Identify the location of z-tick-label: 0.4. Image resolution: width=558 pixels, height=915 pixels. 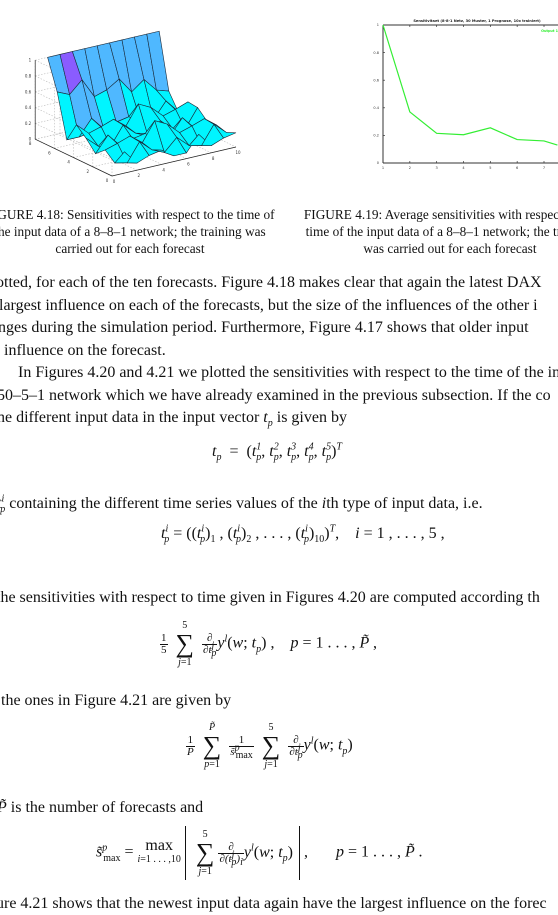
(28, 107).